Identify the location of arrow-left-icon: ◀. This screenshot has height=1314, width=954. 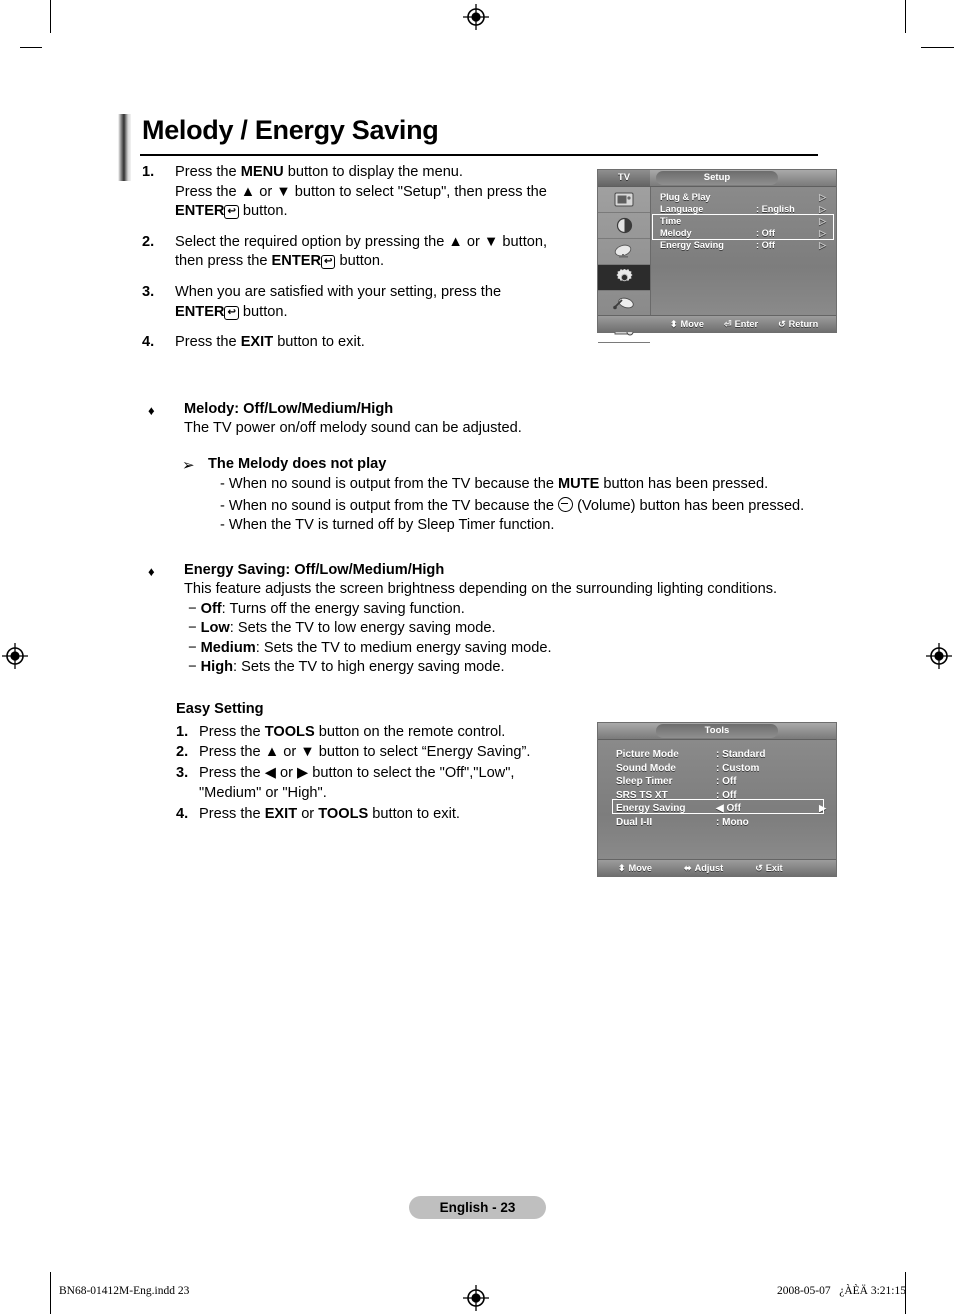
(720, 808).